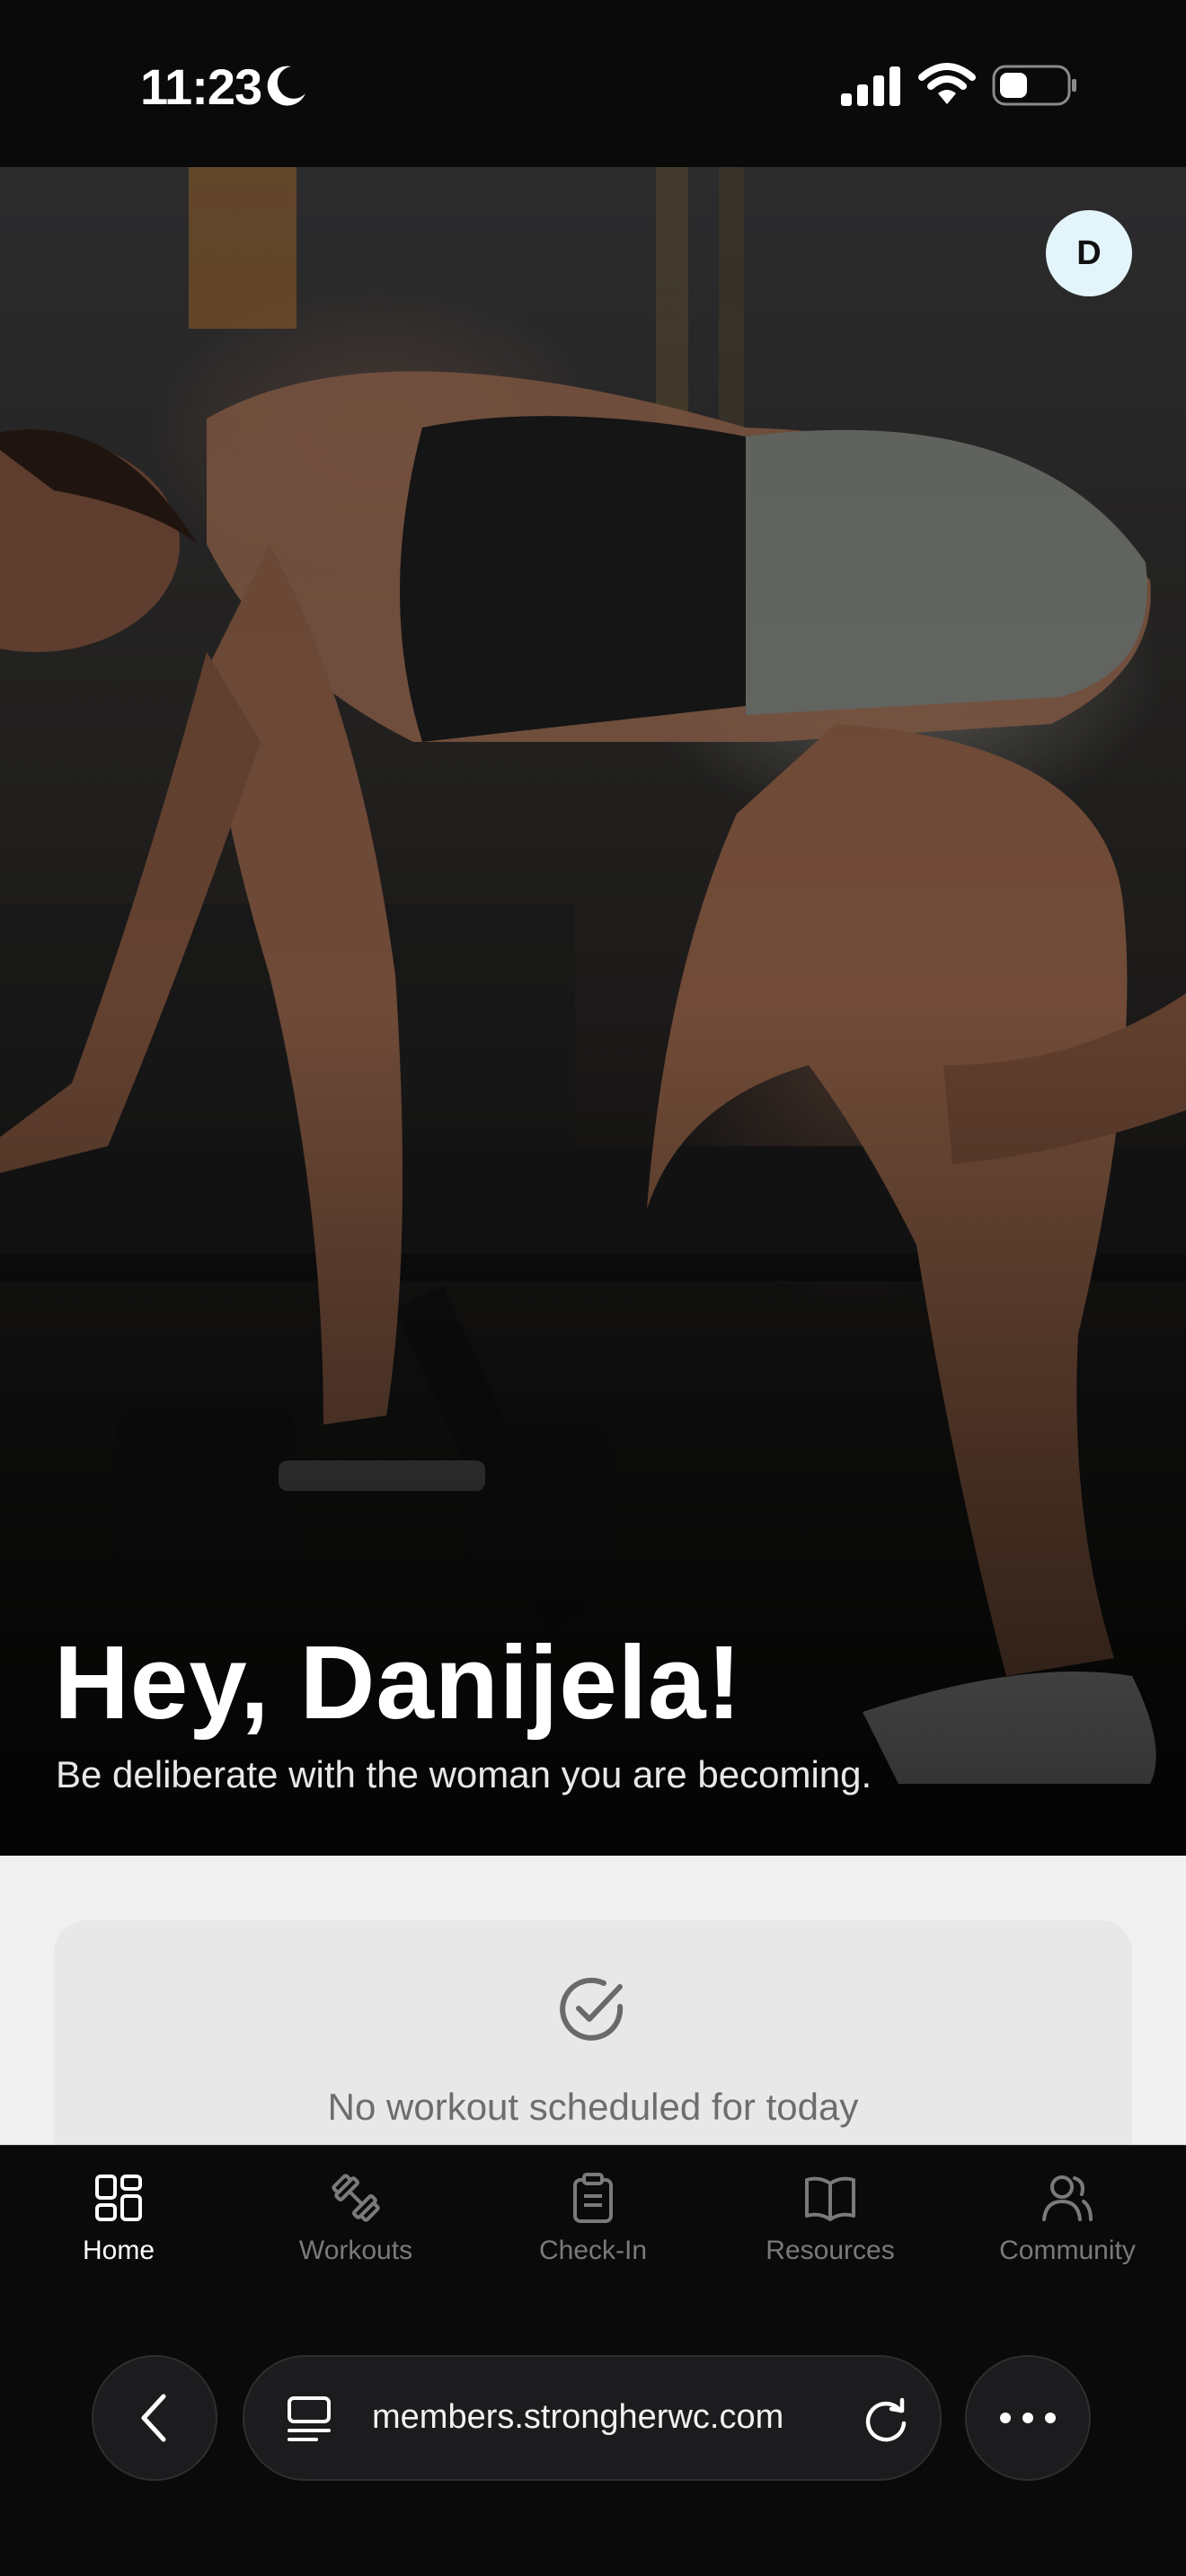 The image size is (1186, 2576). I want to click on clipboard-icon, so click(593, 2198).